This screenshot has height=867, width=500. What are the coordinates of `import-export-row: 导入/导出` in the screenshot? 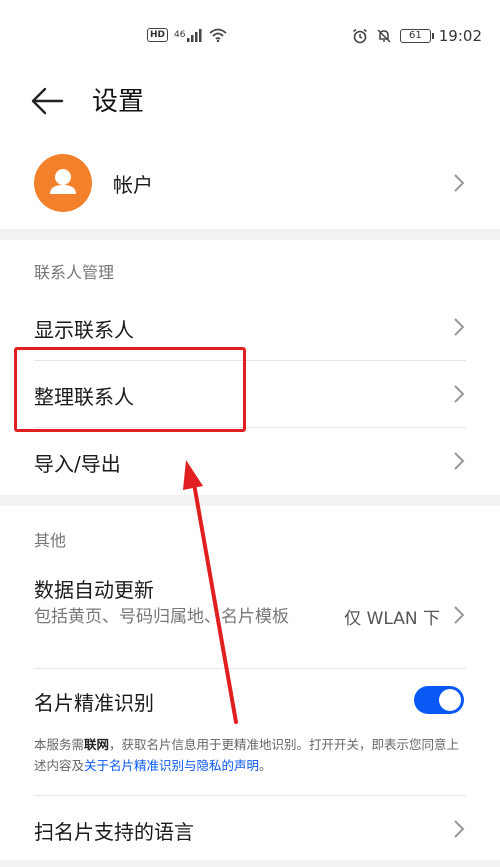 It's located at (250, 461).